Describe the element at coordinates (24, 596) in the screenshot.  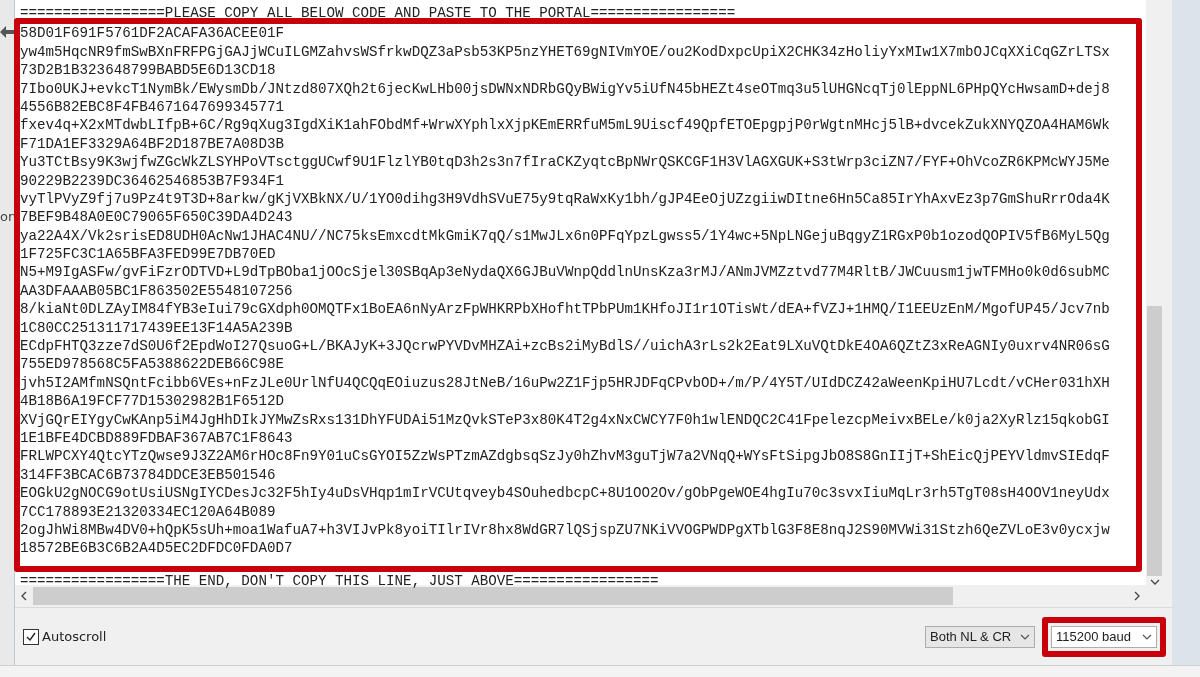
I see `scroll-left-icon` at that location.